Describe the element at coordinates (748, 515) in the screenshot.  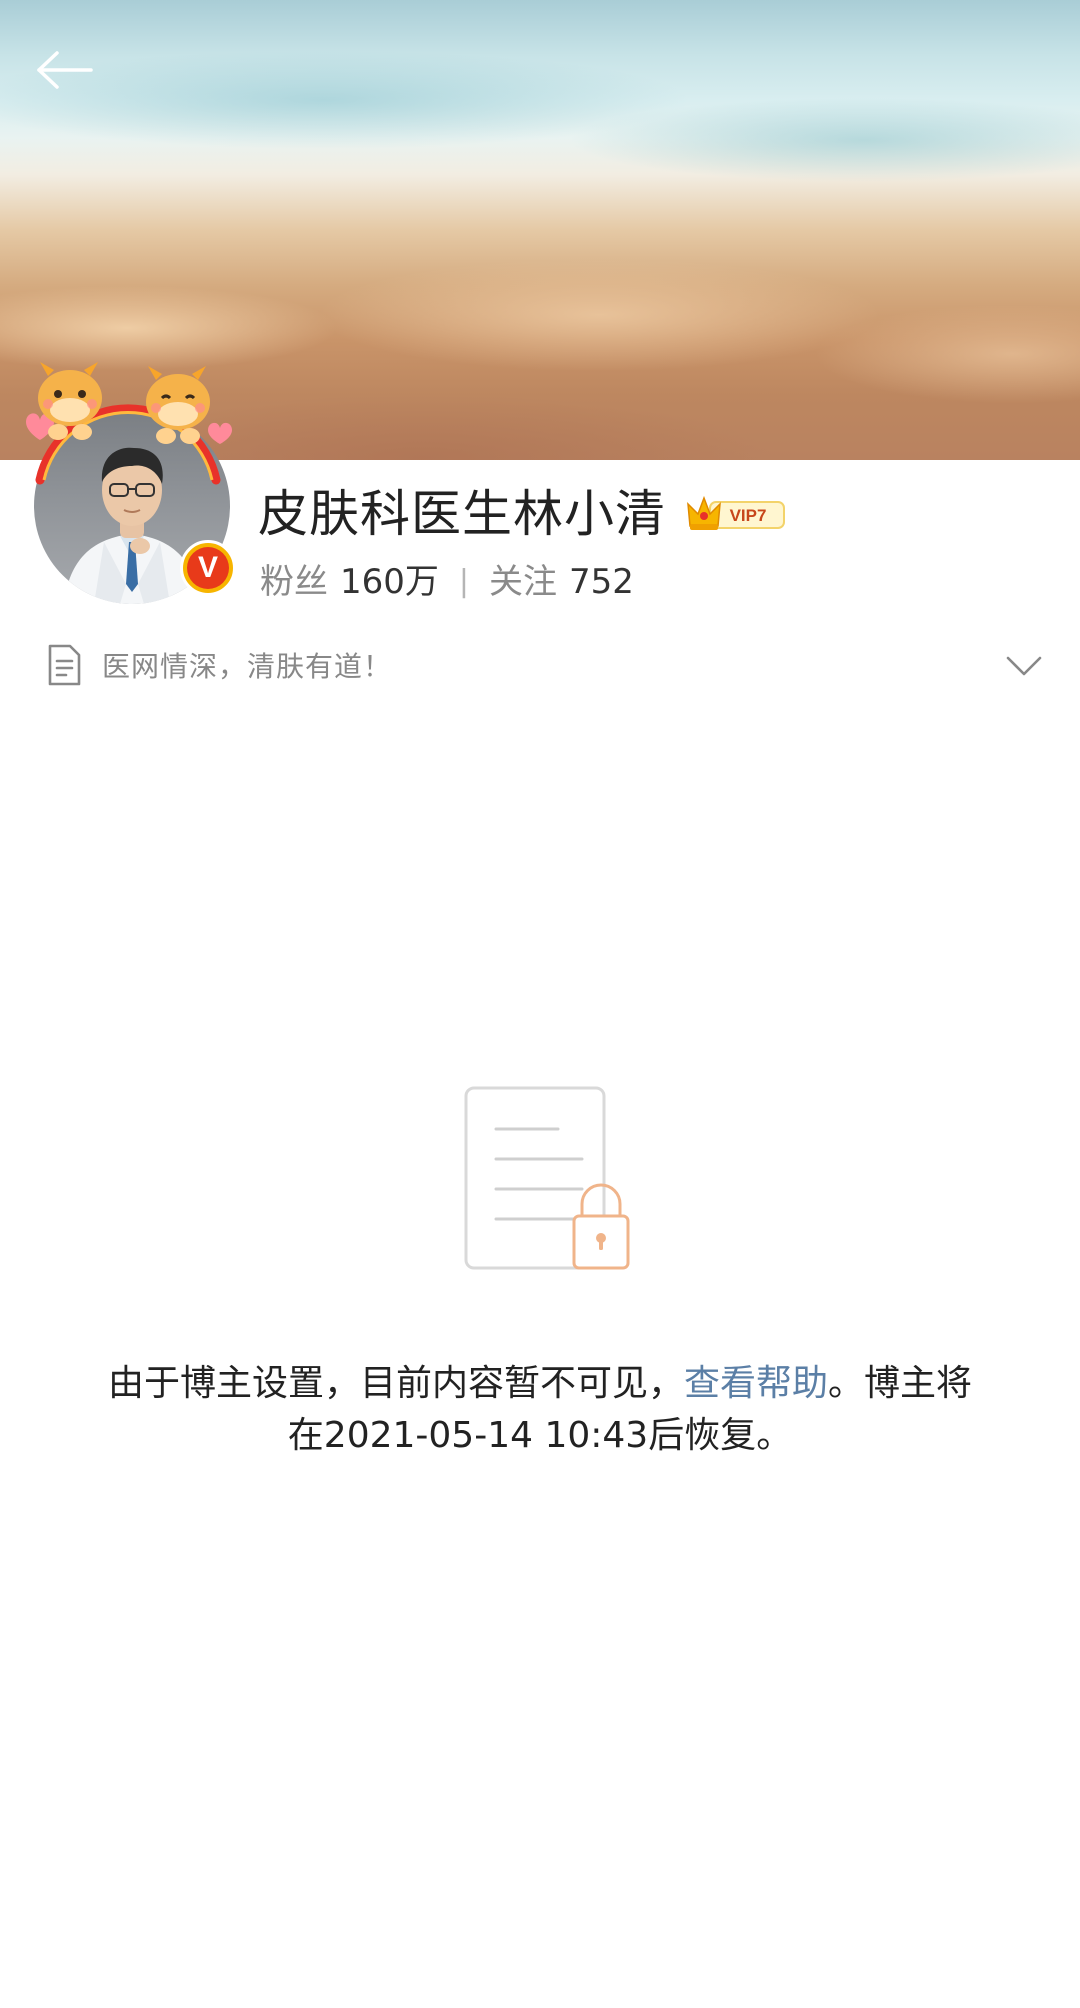
I see `vip-badge-label: VIP7` at that location.